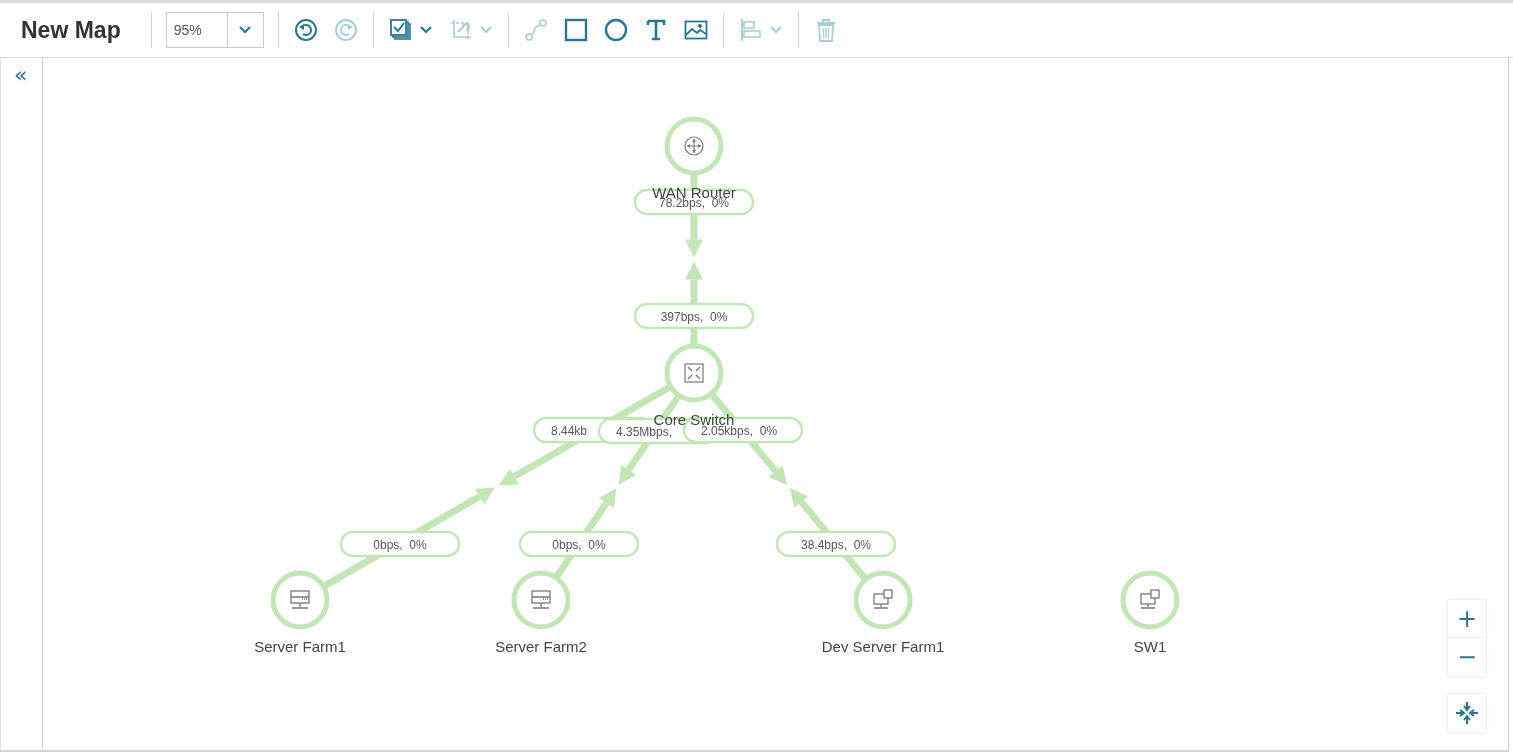  I want to click on dashed-frame-icon, so click(460, 30).